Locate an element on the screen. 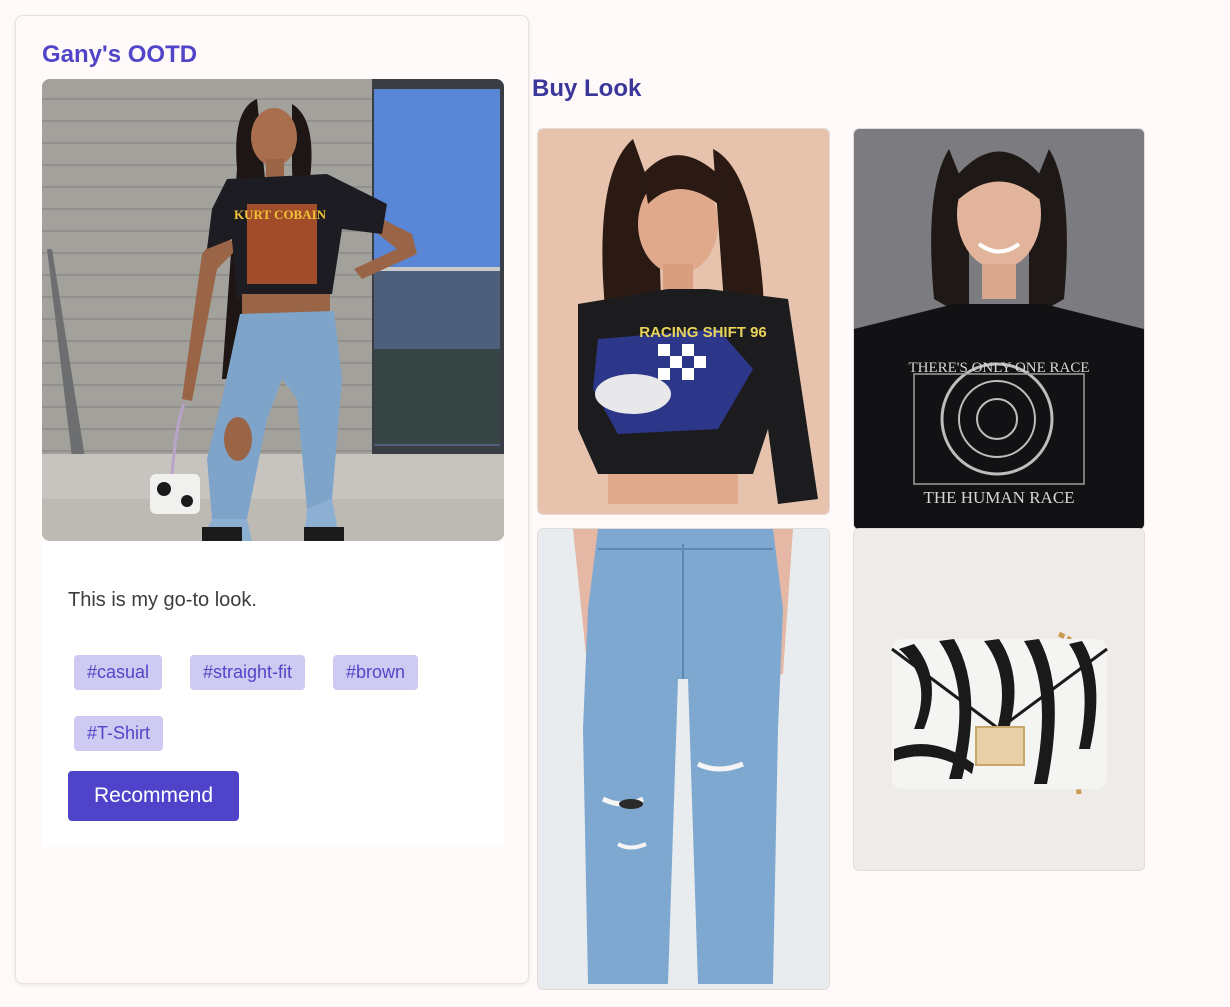  buy-look-title: Buy Look is located at coordinates (587, 88).